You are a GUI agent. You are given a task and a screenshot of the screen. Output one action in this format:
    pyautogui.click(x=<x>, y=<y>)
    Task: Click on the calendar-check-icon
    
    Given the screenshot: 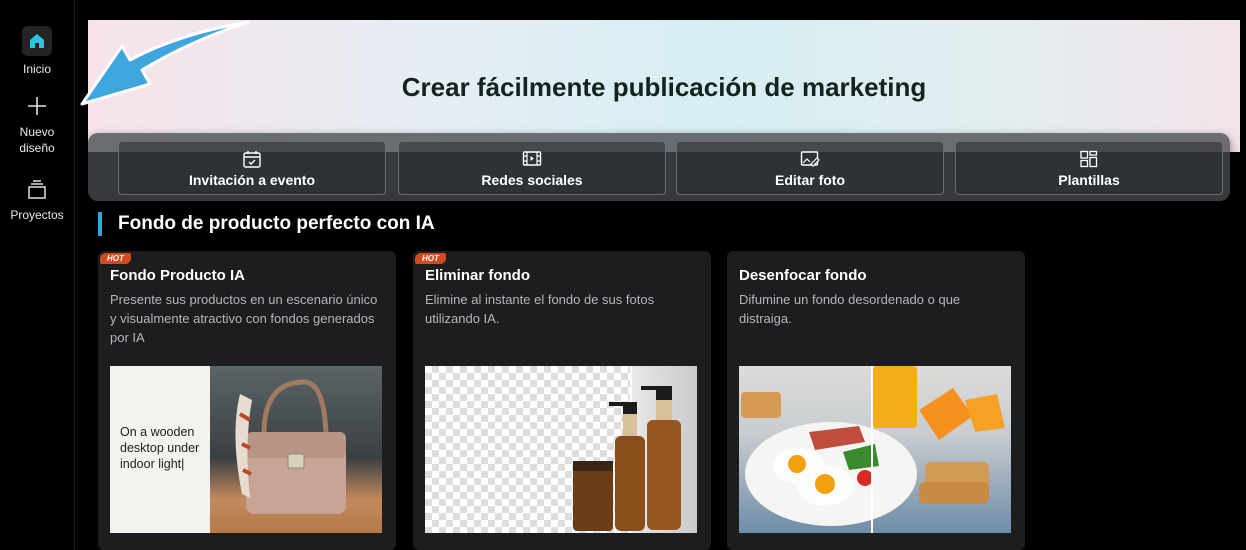 What is the action you would take?
    pyautogui.click(x=252, y=159)
    